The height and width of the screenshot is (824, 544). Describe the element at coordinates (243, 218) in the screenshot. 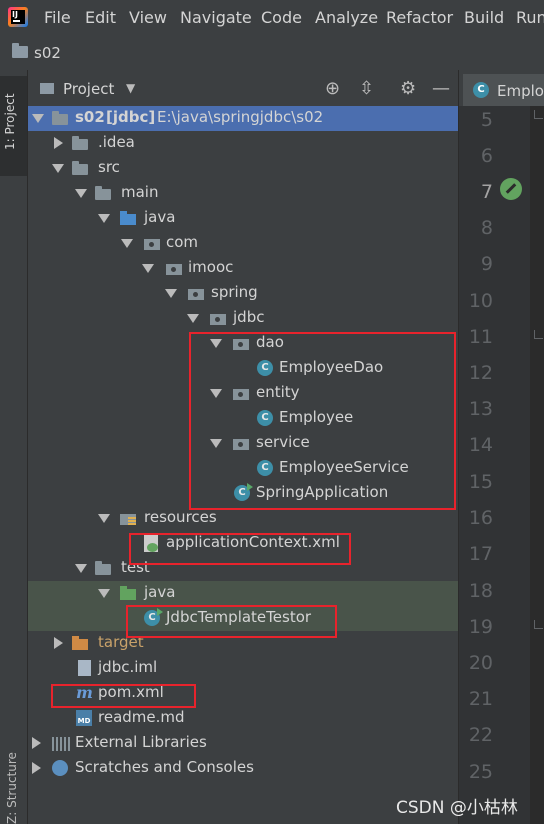

I see `tree-item-java: java` at that location.